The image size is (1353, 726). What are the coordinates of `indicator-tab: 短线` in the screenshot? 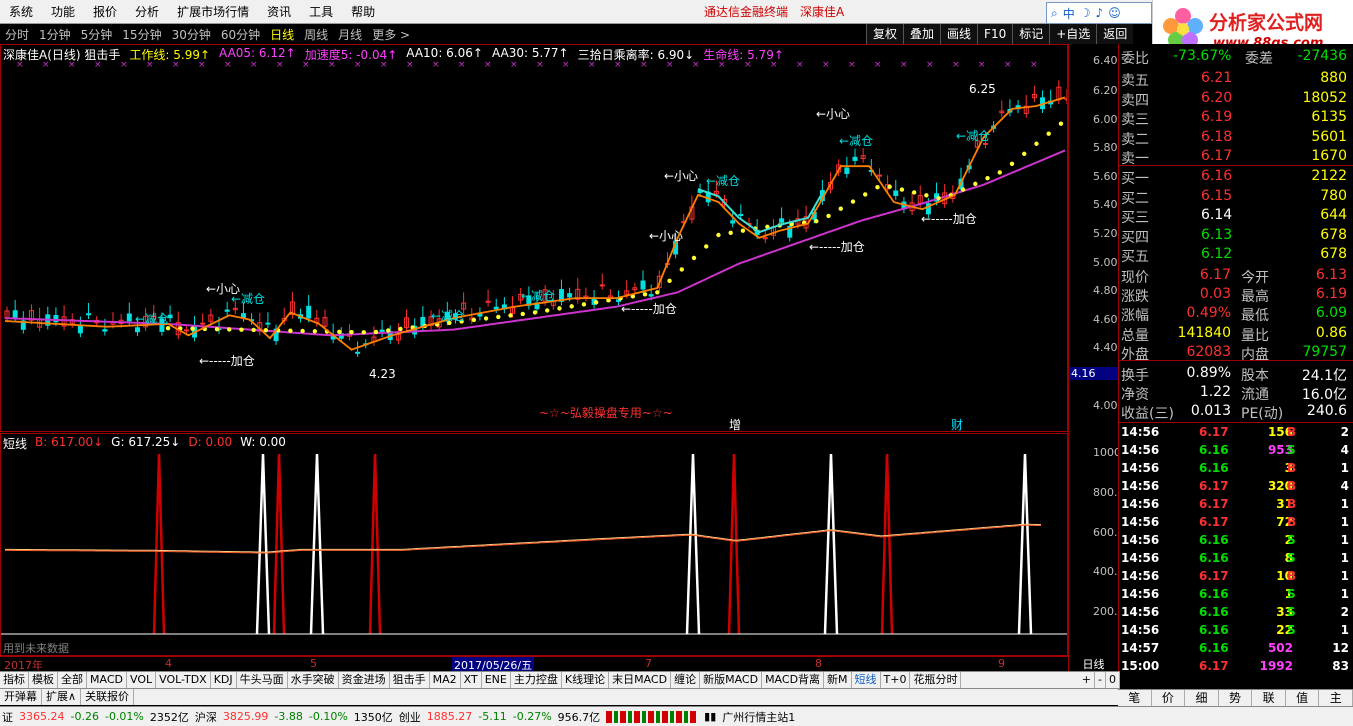 It's located at (866, 680).